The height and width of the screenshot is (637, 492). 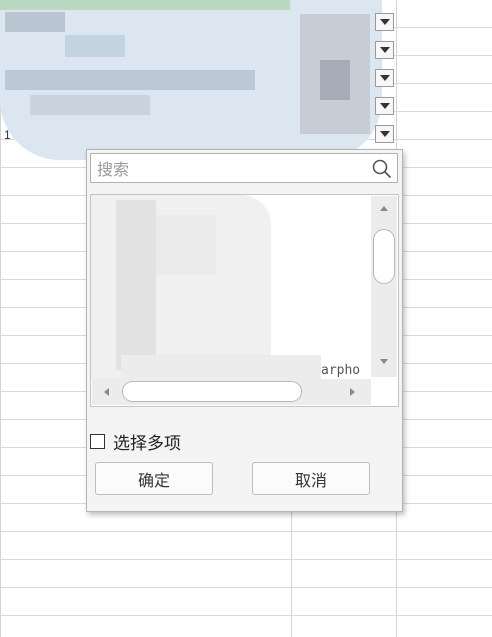 I want to click on multi-select-checkbox, so click(x=97, y=441).